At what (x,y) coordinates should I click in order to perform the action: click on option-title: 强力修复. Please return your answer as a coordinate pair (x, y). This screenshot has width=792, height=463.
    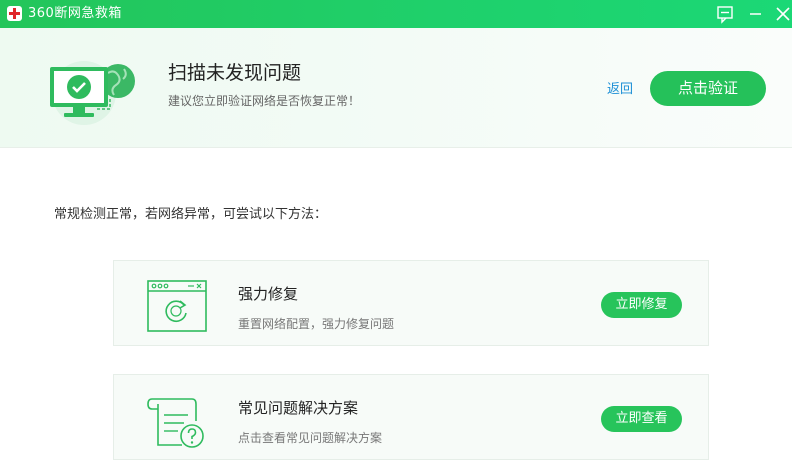
    Looking at the image, I should click on (268, 294).